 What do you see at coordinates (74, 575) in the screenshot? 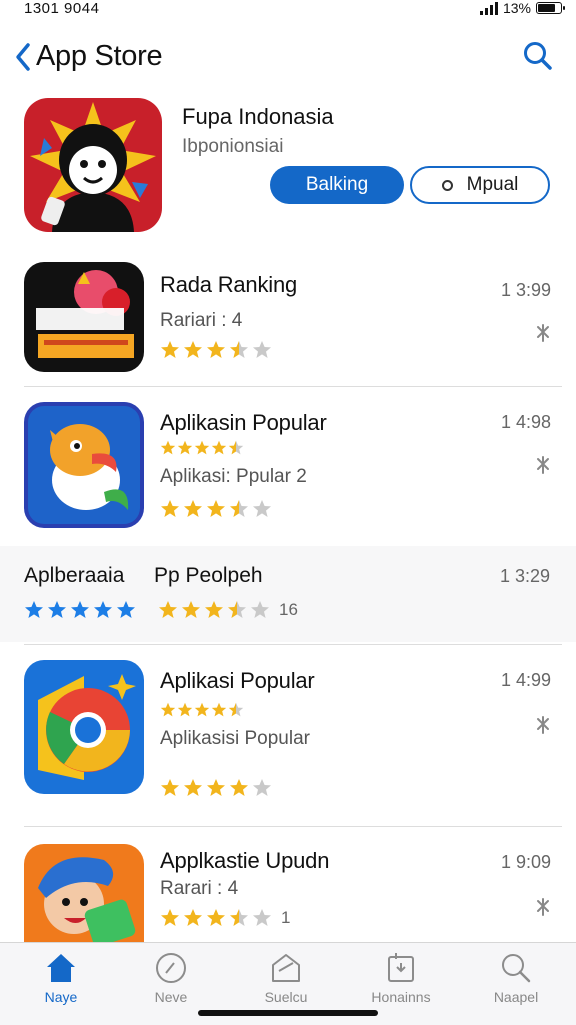
I see `band-left-label: Aplberaaia` at bounding box center [74, 575].